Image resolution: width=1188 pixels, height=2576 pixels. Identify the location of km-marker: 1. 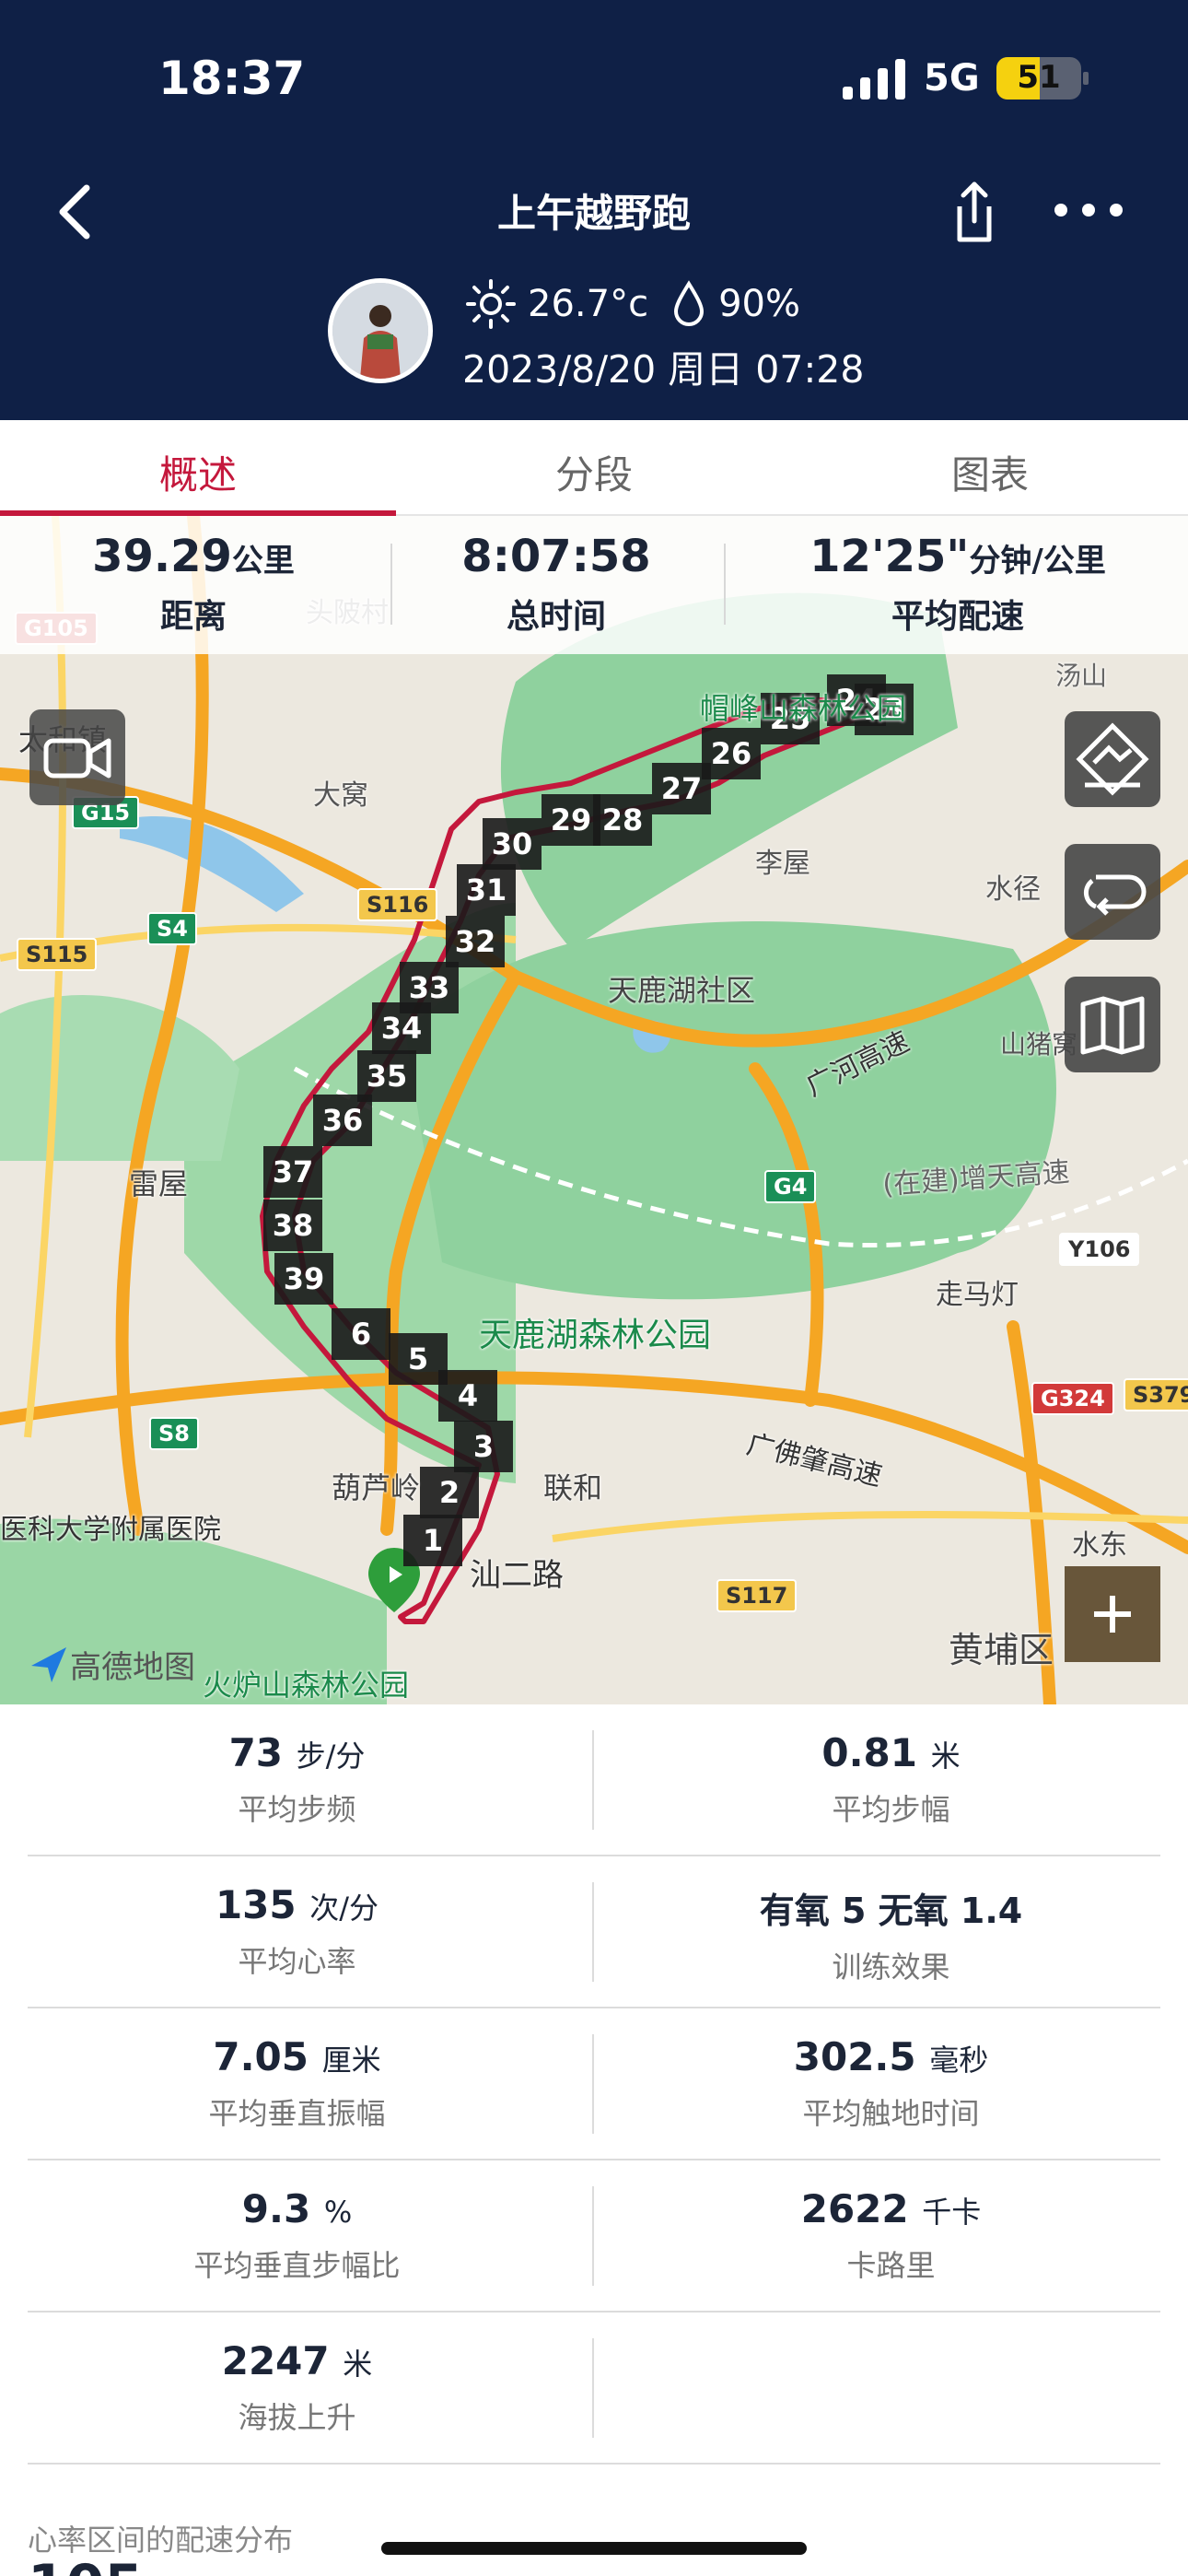
(432, 1540).